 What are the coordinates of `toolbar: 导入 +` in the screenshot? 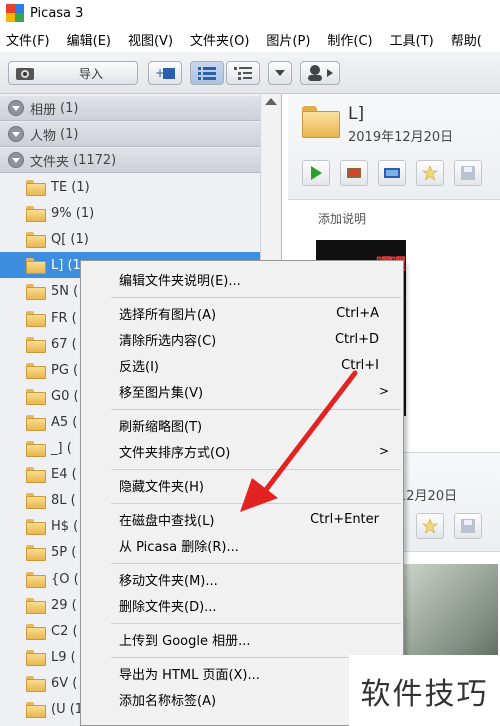 It's located at (250, 73).